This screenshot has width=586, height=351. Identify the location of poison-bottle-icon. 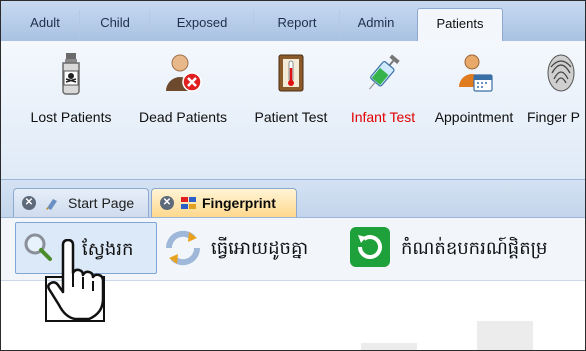
(71, 74).